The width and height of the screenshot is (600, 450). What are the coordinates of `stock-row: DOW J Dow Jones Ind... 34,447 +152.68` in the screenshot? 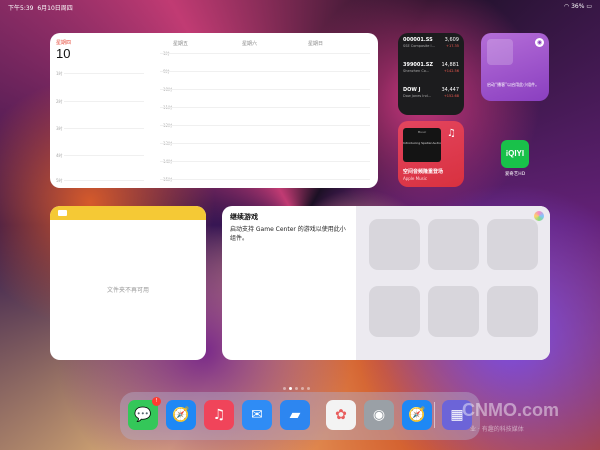 It's located at (431, 99).